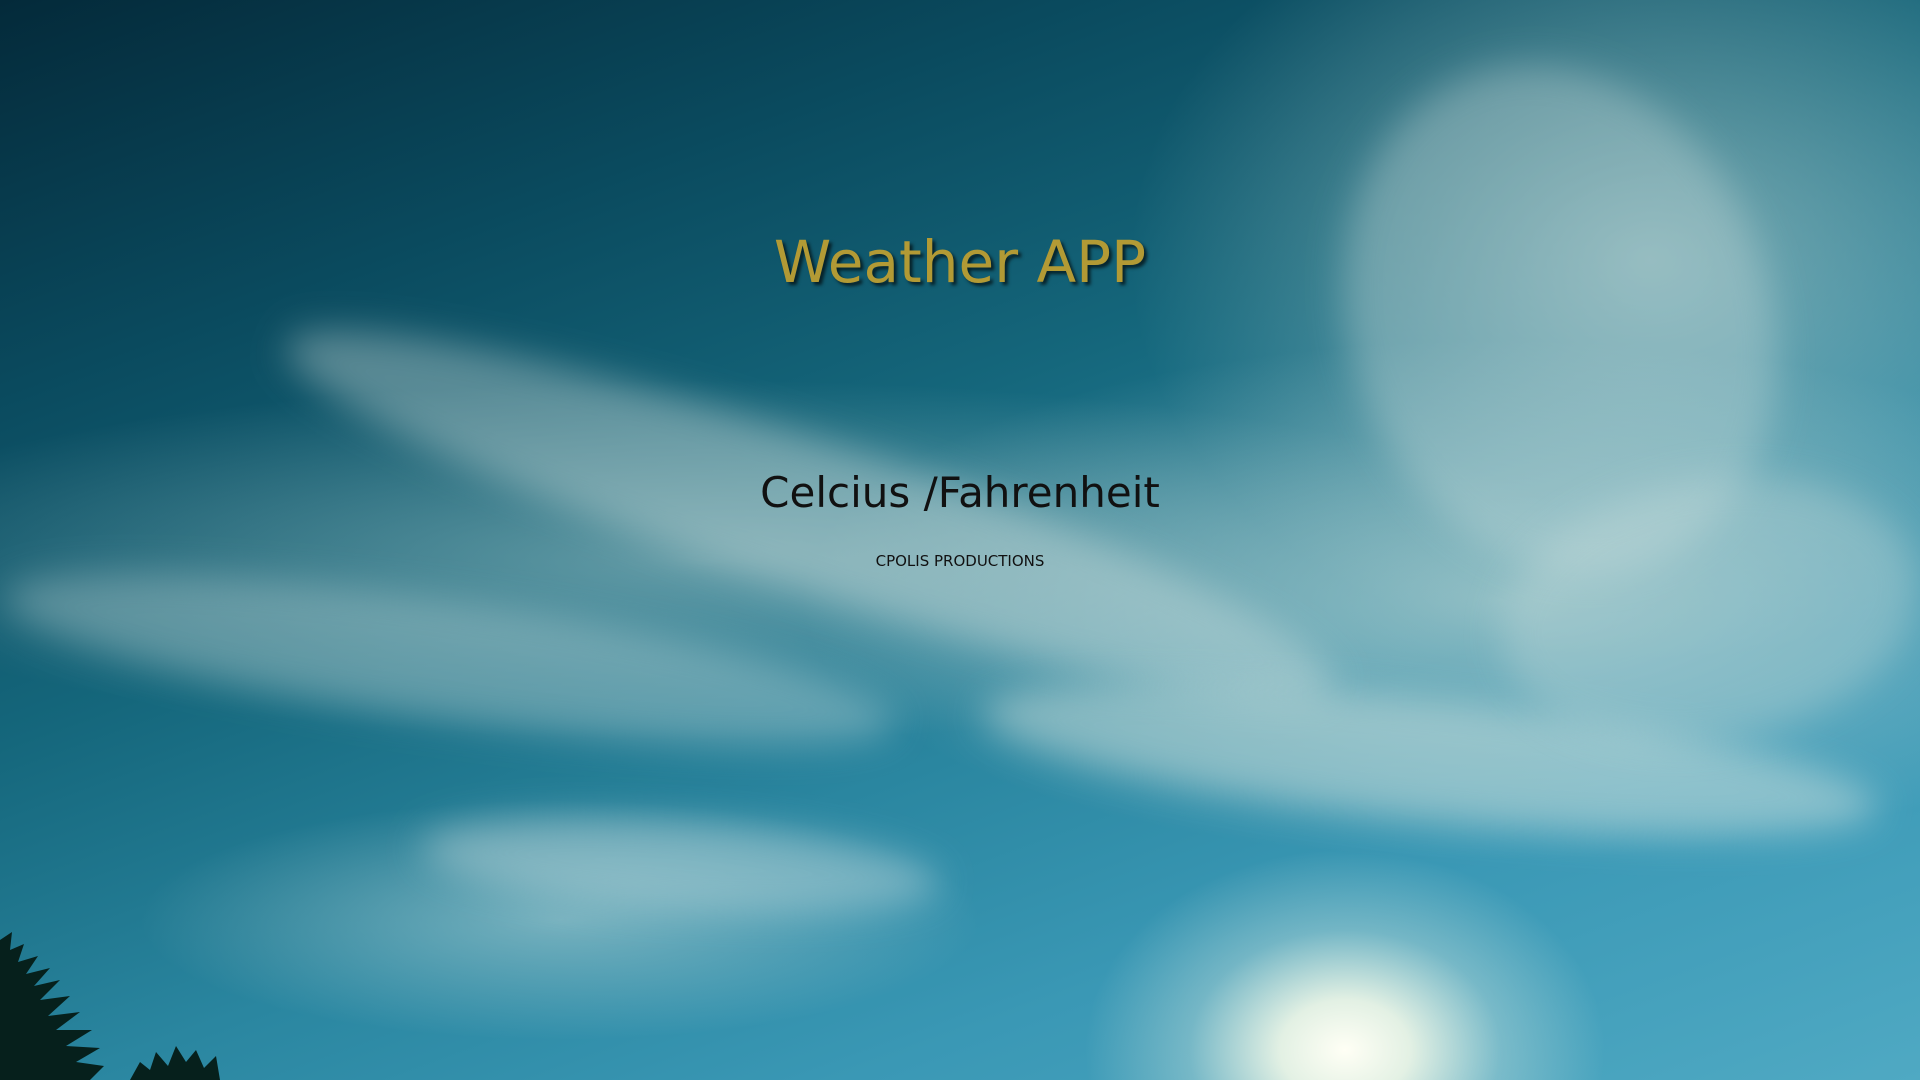 The image size is (1920, 1080). Describe the element at coordinates (110, 1006) in the screenshot. I see `tree-silhouette-icon` at that location.